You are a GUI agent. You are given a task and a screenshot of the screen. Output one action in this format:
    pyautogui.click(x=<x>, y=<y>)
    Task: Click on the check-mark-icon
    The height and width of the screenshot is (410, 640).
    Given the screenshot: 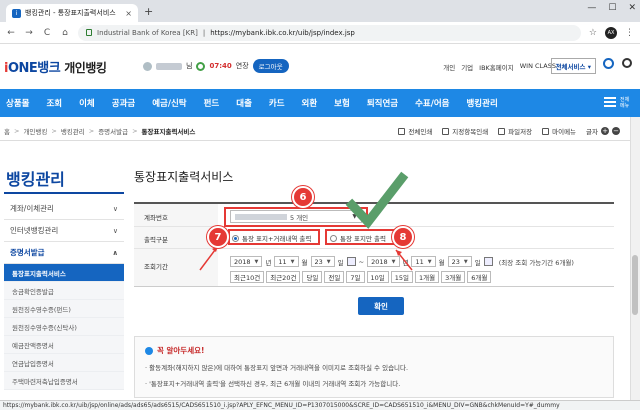 What is the action you would take?
    pyautogui.click(x=377, y=200)
    